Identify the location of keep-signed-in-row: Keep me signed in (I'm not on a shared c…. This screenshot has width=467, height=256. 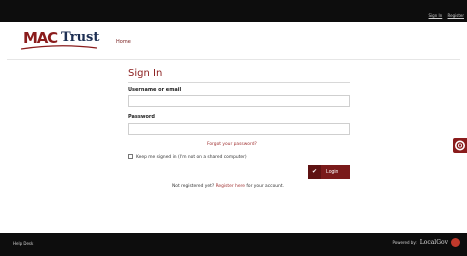
(187, 157).